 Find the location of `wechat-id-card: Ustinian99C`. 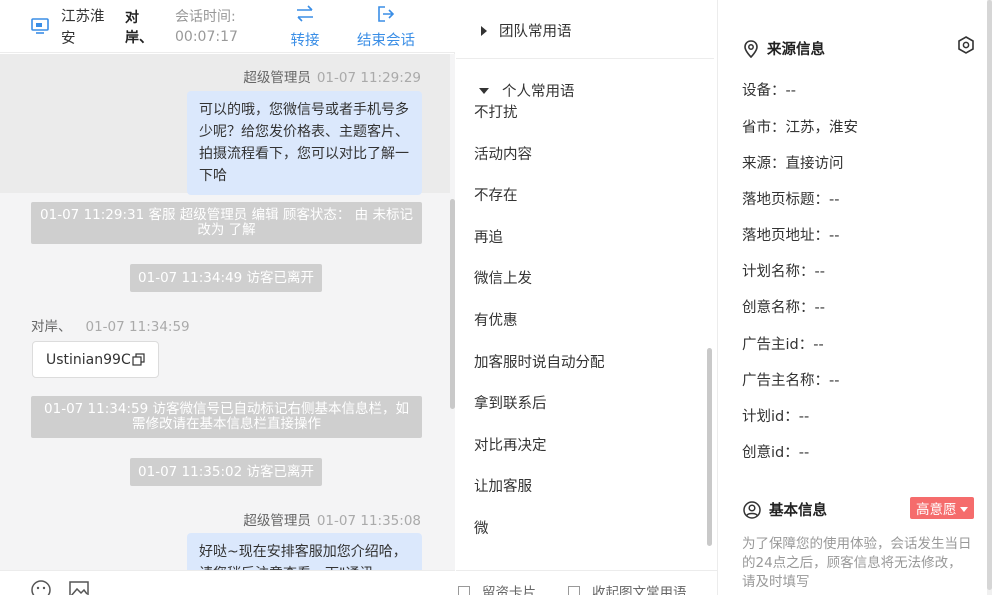

wechat-id-card: Ustinian99C is located at coordinates (95, 359).